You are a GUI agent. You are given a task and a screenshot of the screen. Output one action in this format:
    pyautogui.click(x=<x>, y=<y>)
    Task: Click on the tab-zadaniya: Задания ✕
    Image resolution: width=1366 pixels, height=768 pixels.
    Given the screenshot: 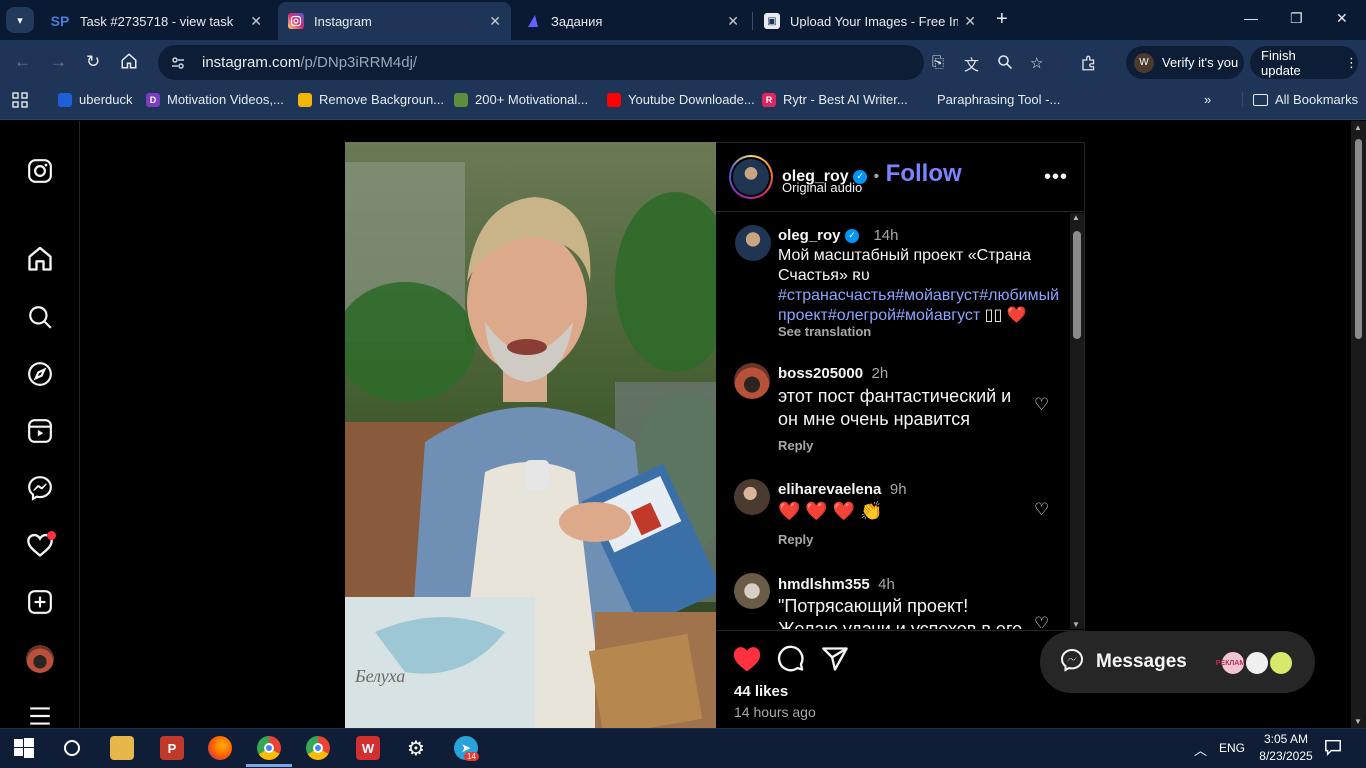 What is the action you would take?
    pyautogui.click(x=632, y=21)
    